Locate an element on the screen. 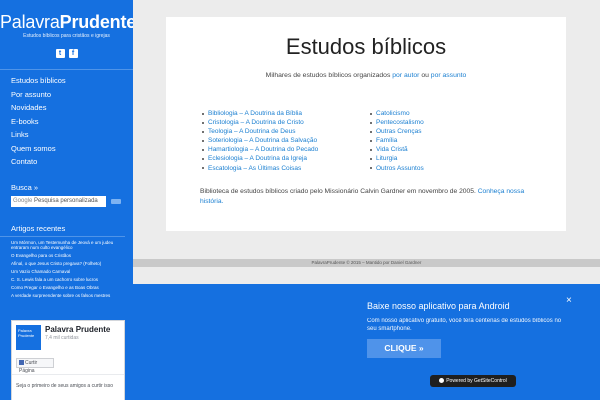 The image size is (600, 400). search-button is located at coordinates (116, 201).